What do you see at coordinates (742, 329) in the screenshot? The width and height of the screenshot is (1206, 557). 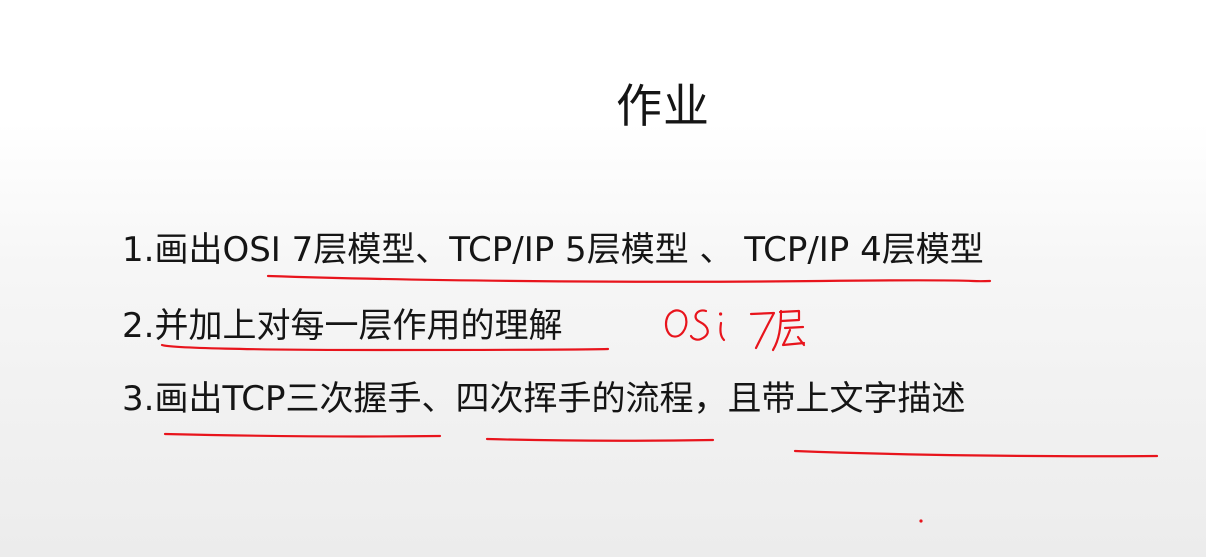 I see `handwritten-note: OSi 7层` at bounding box center [742, 329].